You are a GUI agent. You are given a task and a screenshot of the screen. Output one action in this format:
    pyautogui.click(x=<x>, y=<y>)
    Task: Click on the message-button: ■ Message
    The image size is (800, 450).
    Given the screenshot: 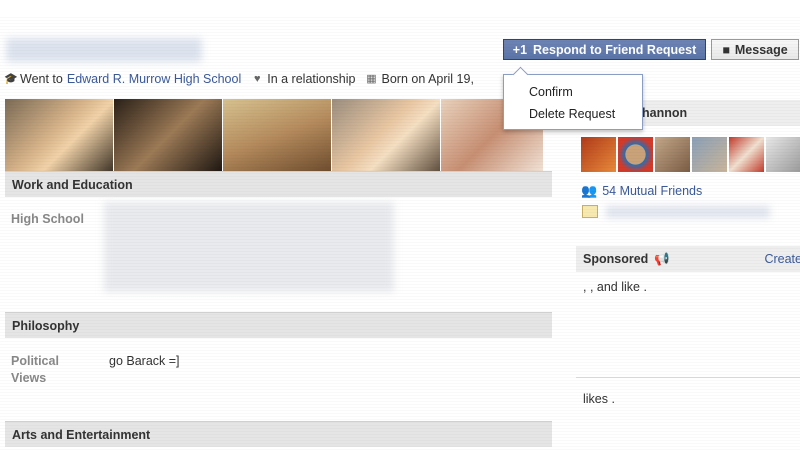 What is the action you would take?
    pyautogui.click(x=755, y=49)
    